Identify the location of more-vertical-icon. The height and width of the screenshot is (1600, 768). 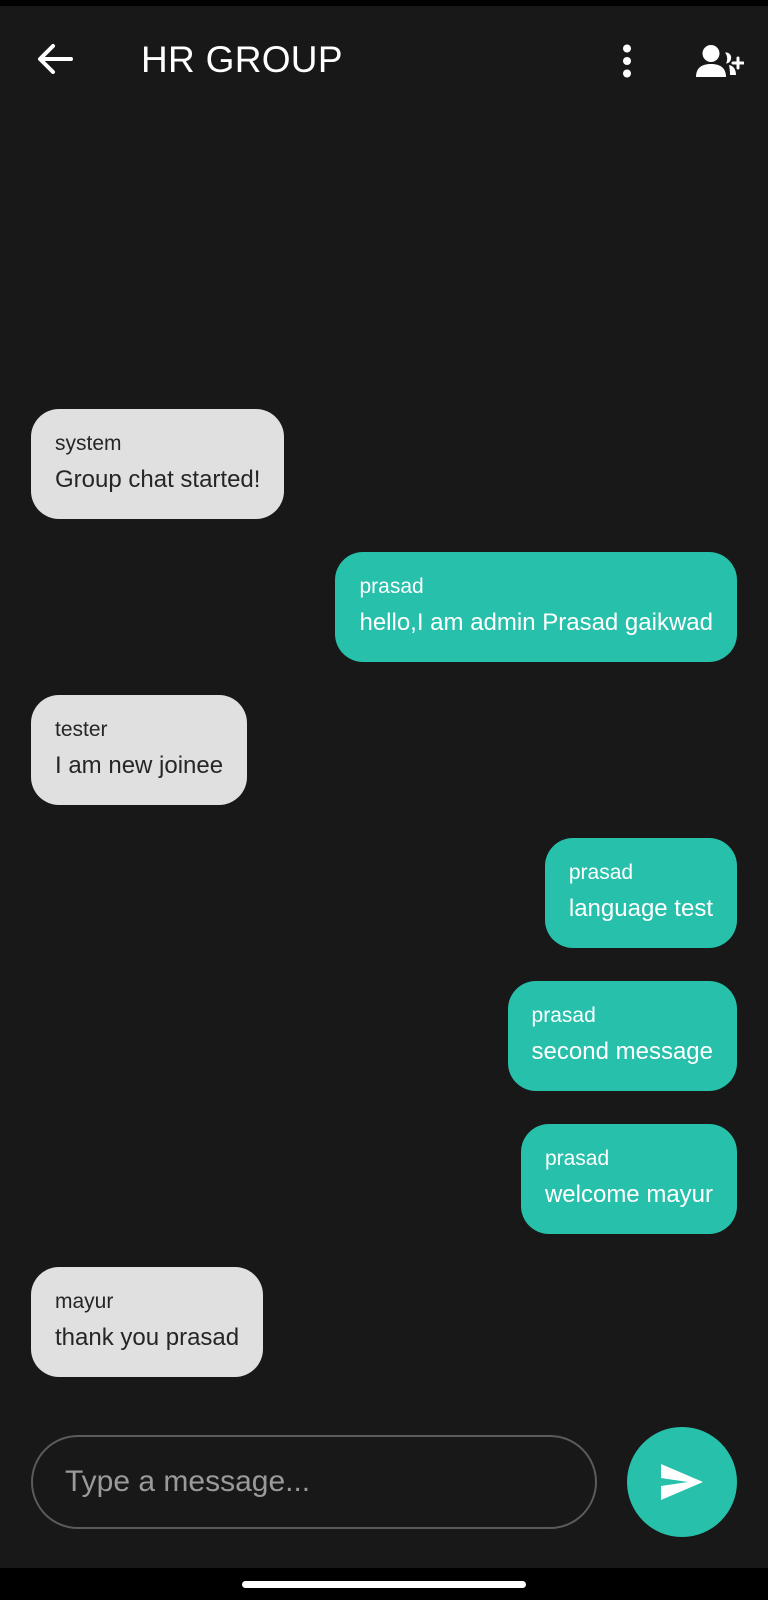
(627, 61).